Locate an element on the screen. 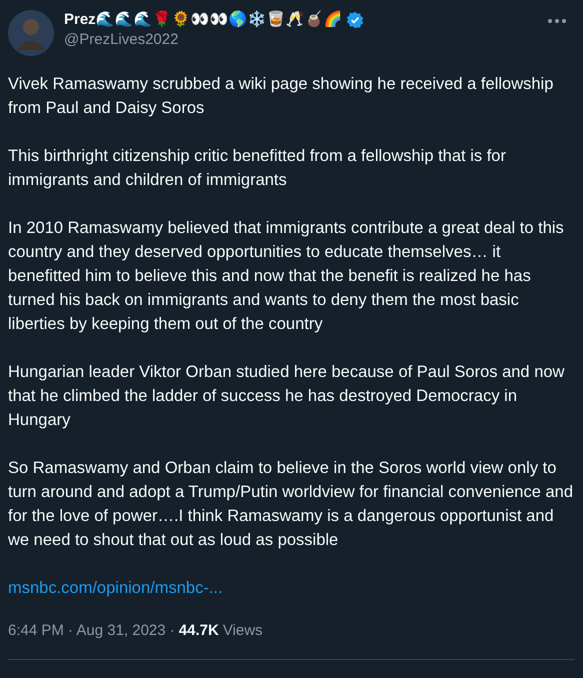 This screenshot has width=583, height=678. tweet-paragraph: Hungarian leader Viktor Orban studied here because of Paul Soros and now that he climbed the ladder of success he has destroyed Democracy in Hungary is located at coordinates (287, 396).